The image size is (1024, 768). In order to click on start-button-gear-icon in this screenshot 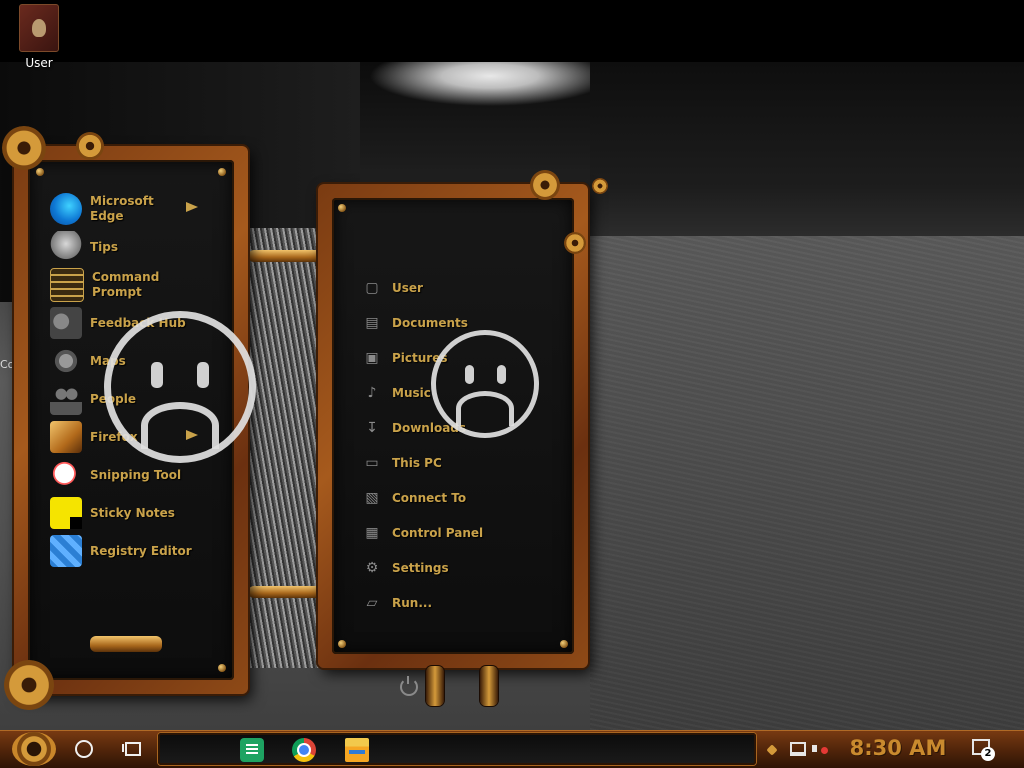, I will do `click(34, 749)`.